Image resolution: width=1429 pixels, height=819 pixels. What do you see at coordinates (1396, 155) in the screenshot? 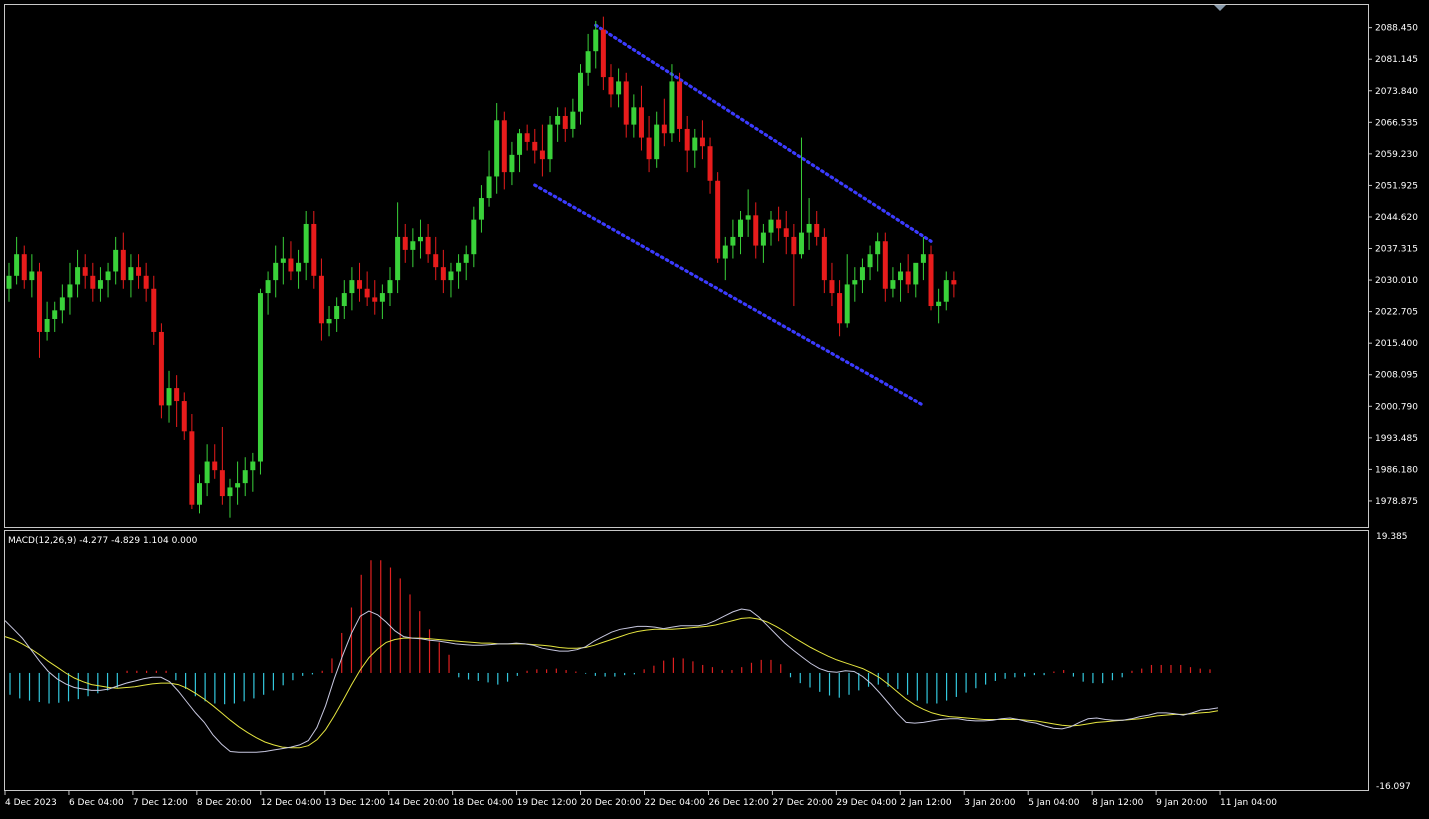
I see `price-y-tick-label: 2059.230` at bounding box center [1396, 155].